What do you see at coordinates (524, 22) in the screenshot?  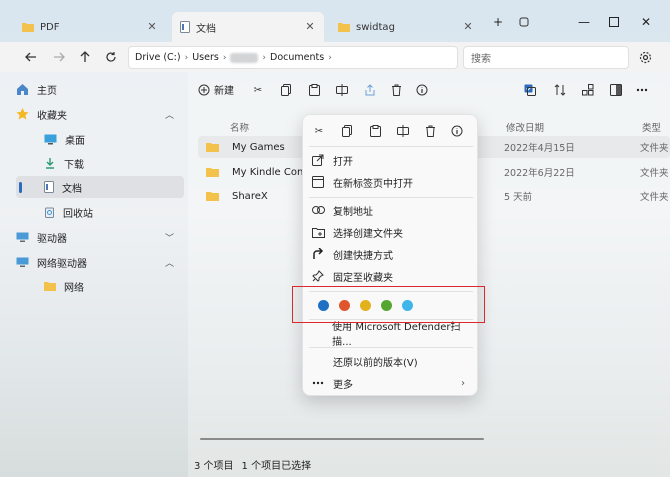 I see `tab-overview-icon` at bounding box center [524, 22].